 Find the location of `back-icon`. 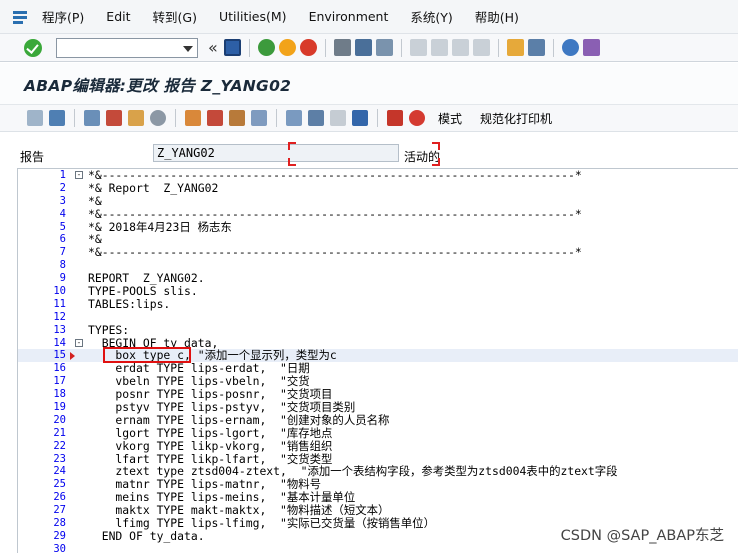

back-icon is located at coordinates (266, 47).